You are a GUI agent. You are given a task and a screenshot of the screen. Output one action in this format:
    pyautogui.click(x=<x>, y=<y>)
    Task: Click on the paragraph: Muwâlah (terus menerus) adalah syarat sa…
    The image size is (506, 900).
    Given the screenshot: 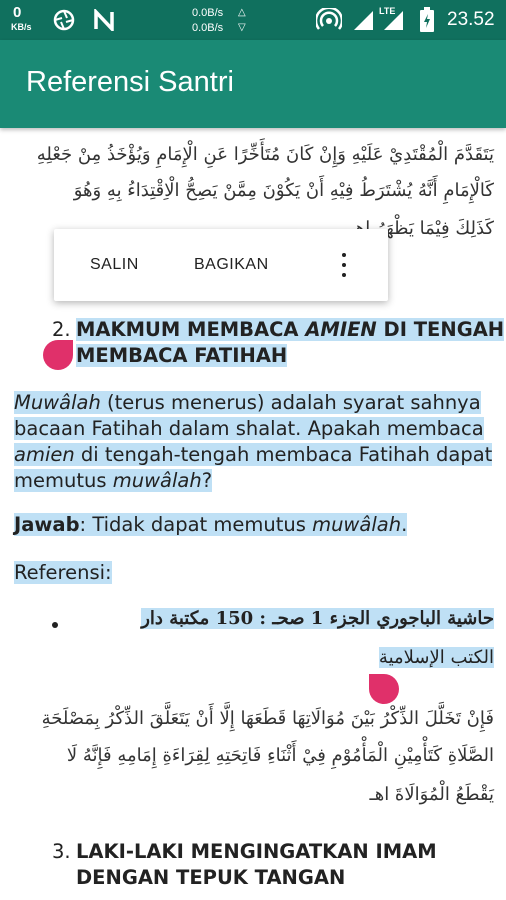 What is the action you would take?
    pyautogui.click(x=253, y=442)
    